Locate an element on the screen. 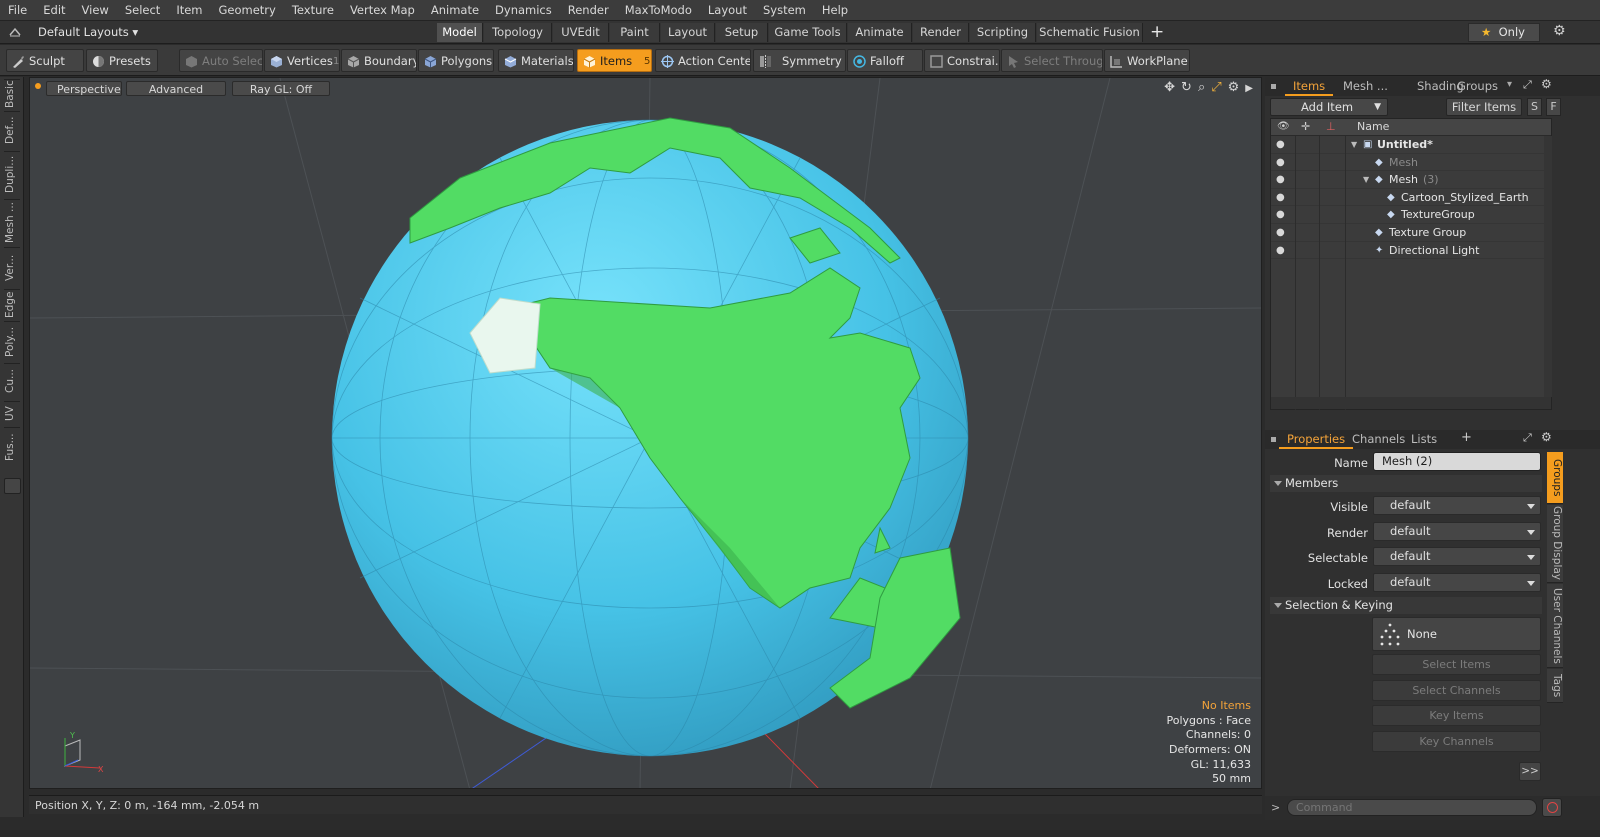 This screenshot has height=837, width=1600. tab-setup: Setup is located at coordinates (742, 32).